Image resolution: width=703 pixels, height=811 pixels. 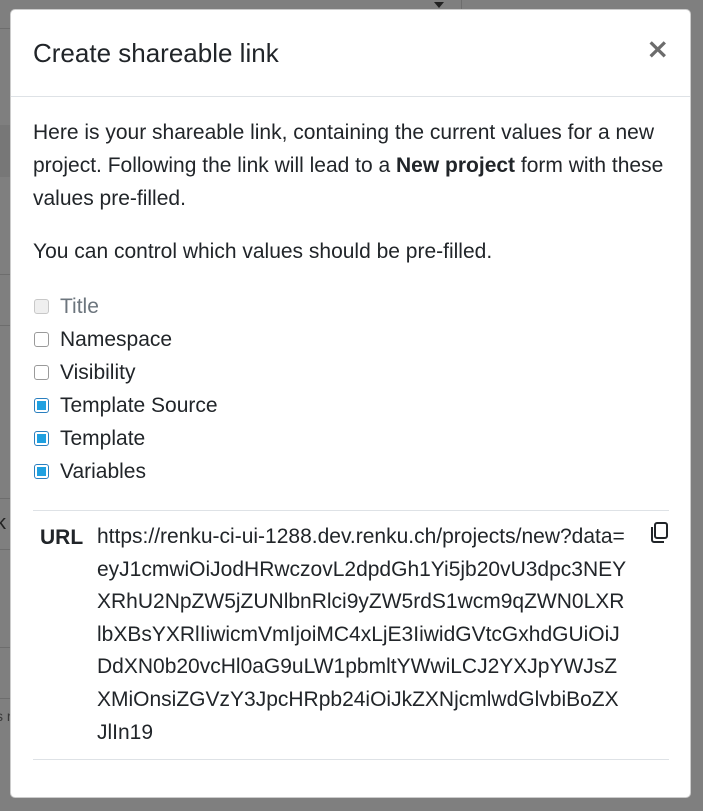 What do you see at coordinates (351, 471) in the screenshot?
I see `option-variables: Variables` at bounding box center [351, 471].